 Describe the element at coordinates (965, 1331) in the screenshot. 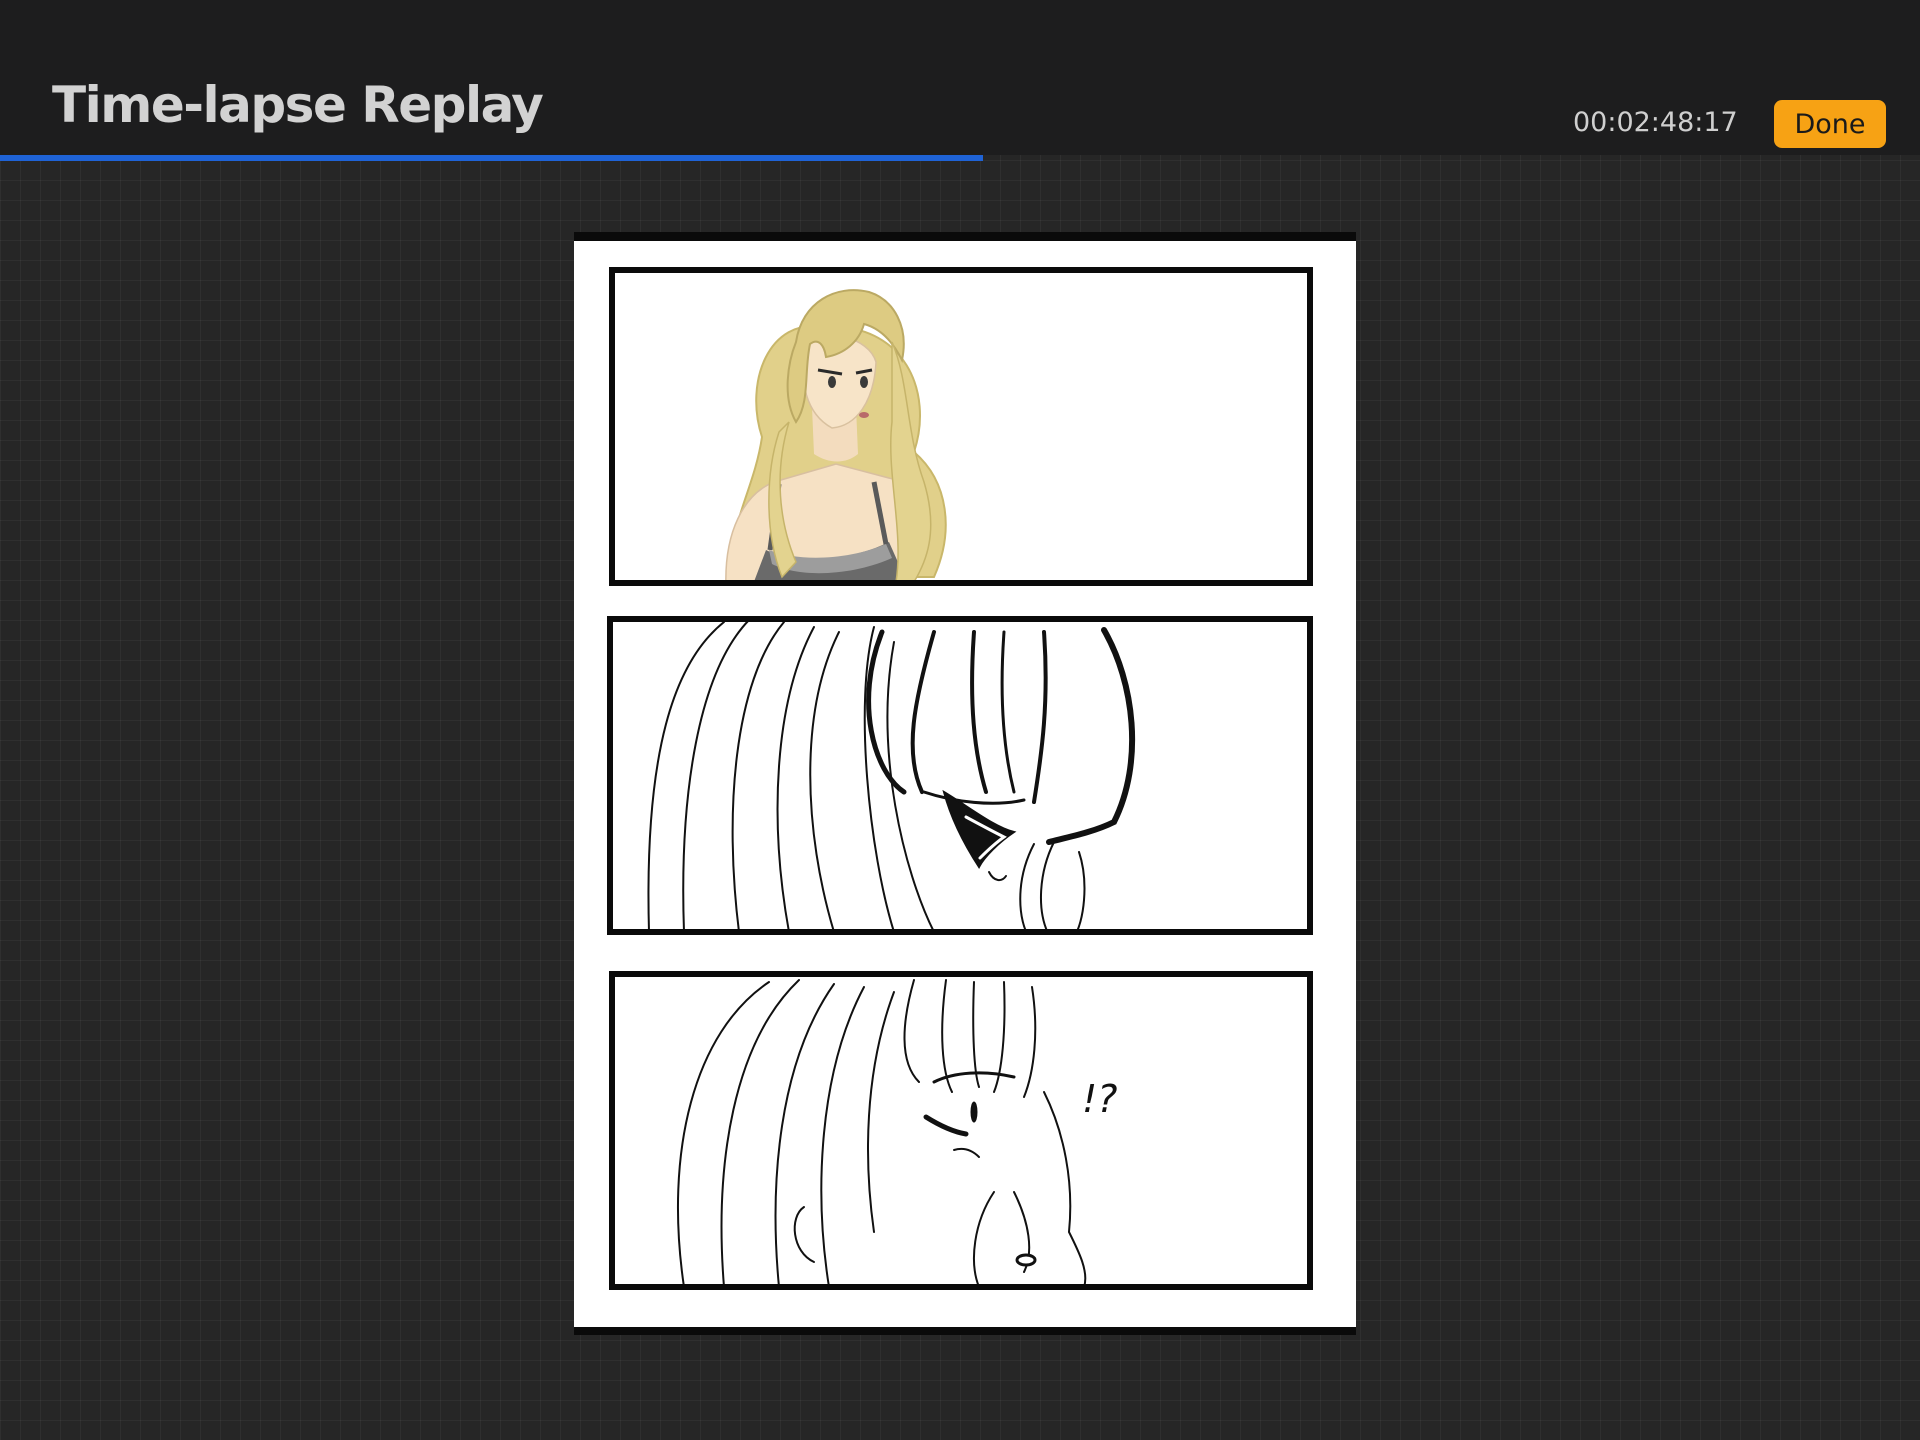

I see `paper-bottom-edge` at that location.